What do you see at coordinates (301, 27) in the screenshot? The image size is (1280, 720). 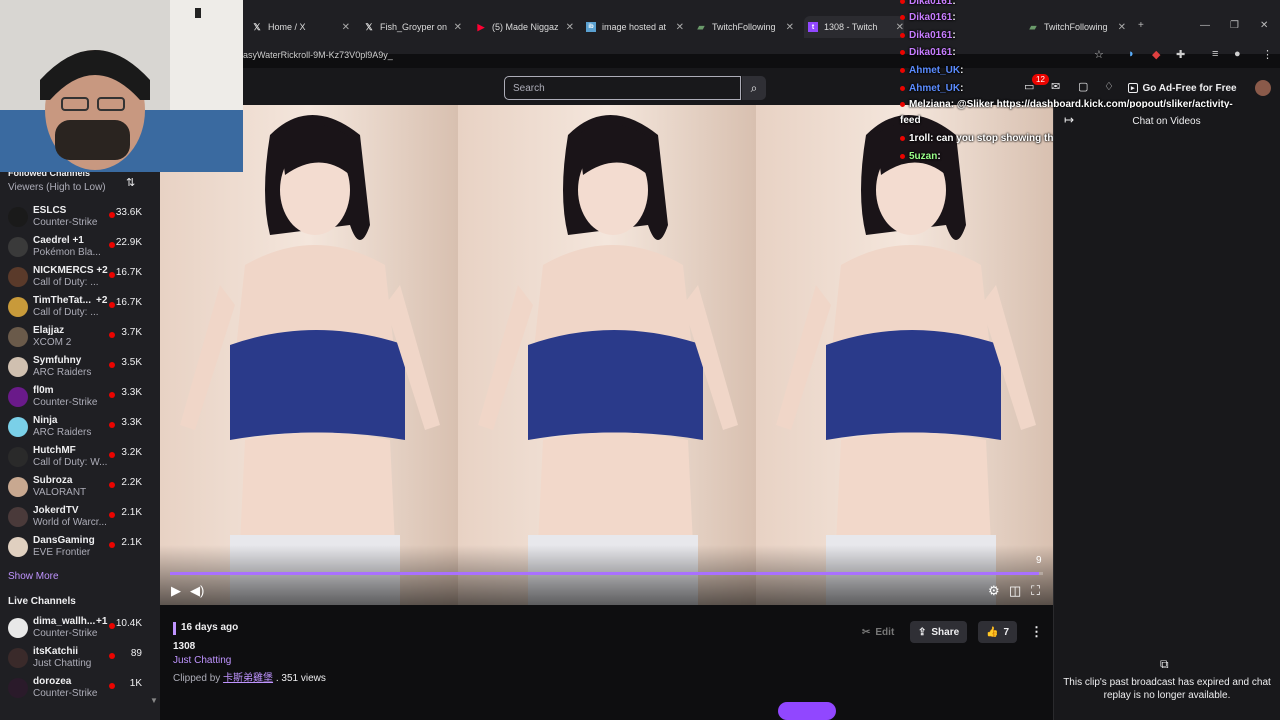 I see `browser-tab: 𝕏 Home / X ✕` at bounding box center [301, 27].